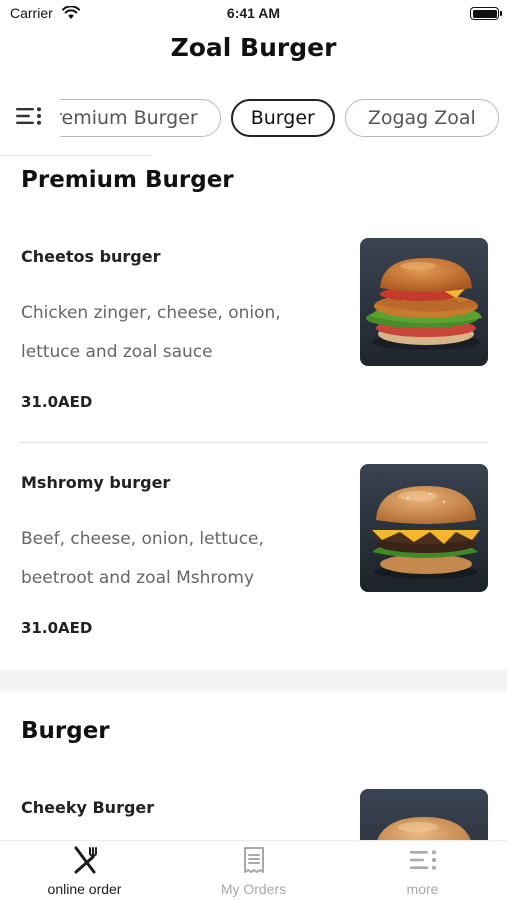  Describe the element at coordinates (88, 807) in the screenshot. I see `item-name: Cheeky Burger` at that location.